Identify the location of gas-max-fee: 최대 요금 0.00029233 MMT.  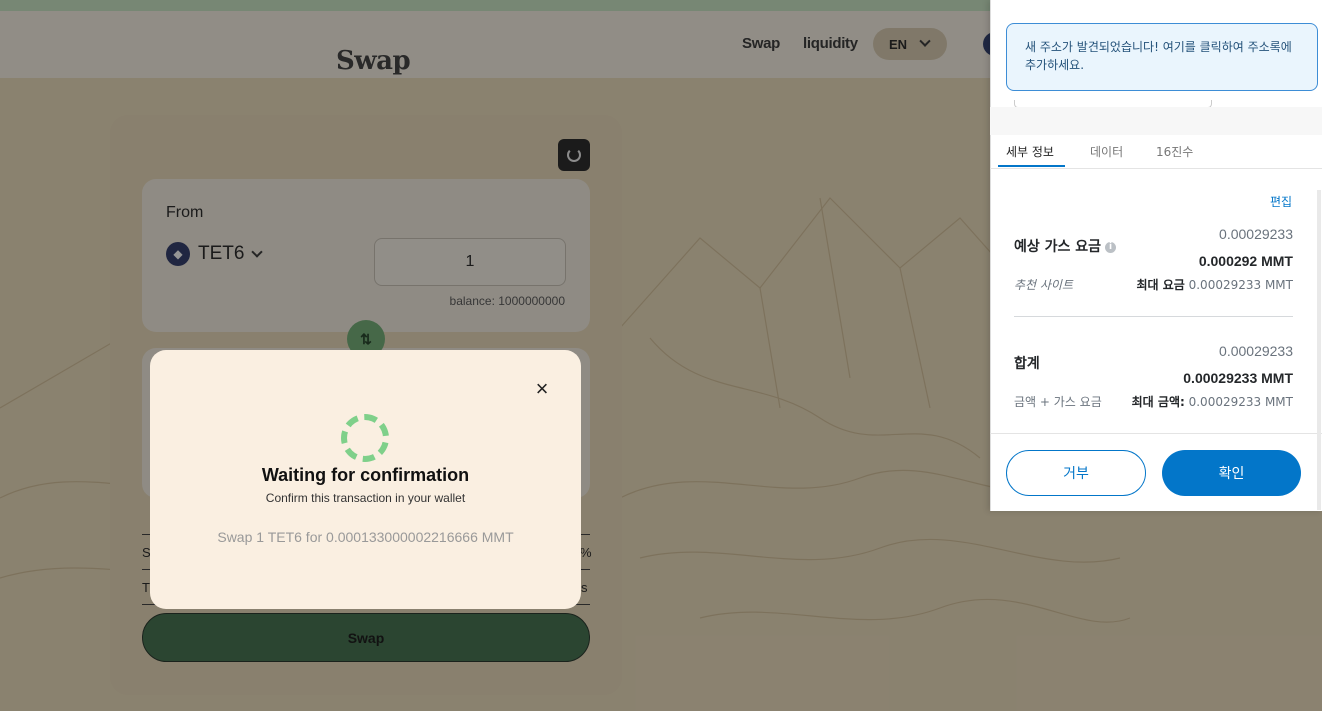
(1214, 284).